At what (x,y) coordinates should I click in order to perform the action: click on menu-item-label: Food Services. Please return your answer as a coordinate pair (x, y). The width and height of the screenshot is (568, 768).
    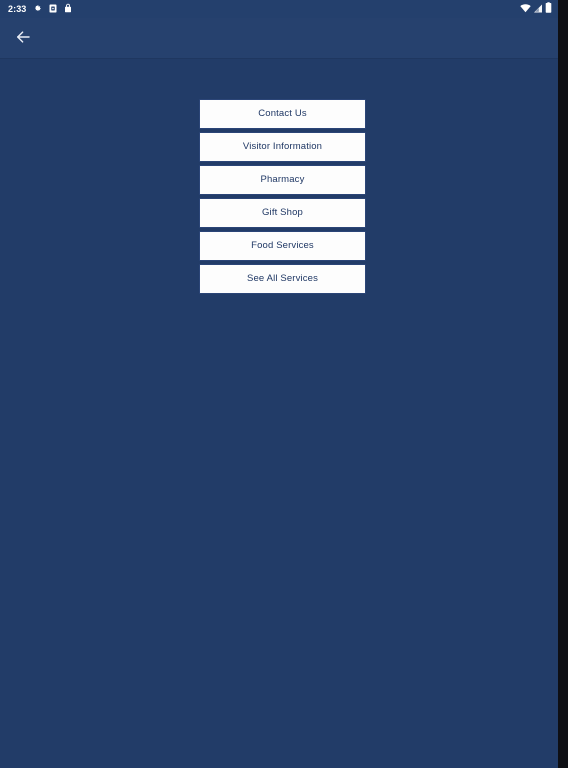
    Looking at the image, I should click on (282, 246).